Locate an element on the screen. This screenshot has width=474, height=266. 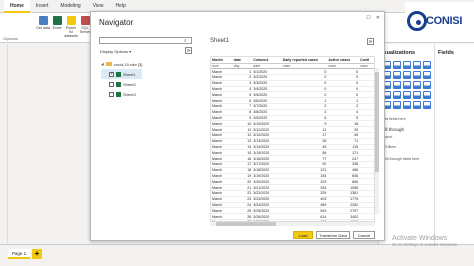
search-input is located at coordinates (145, 40).